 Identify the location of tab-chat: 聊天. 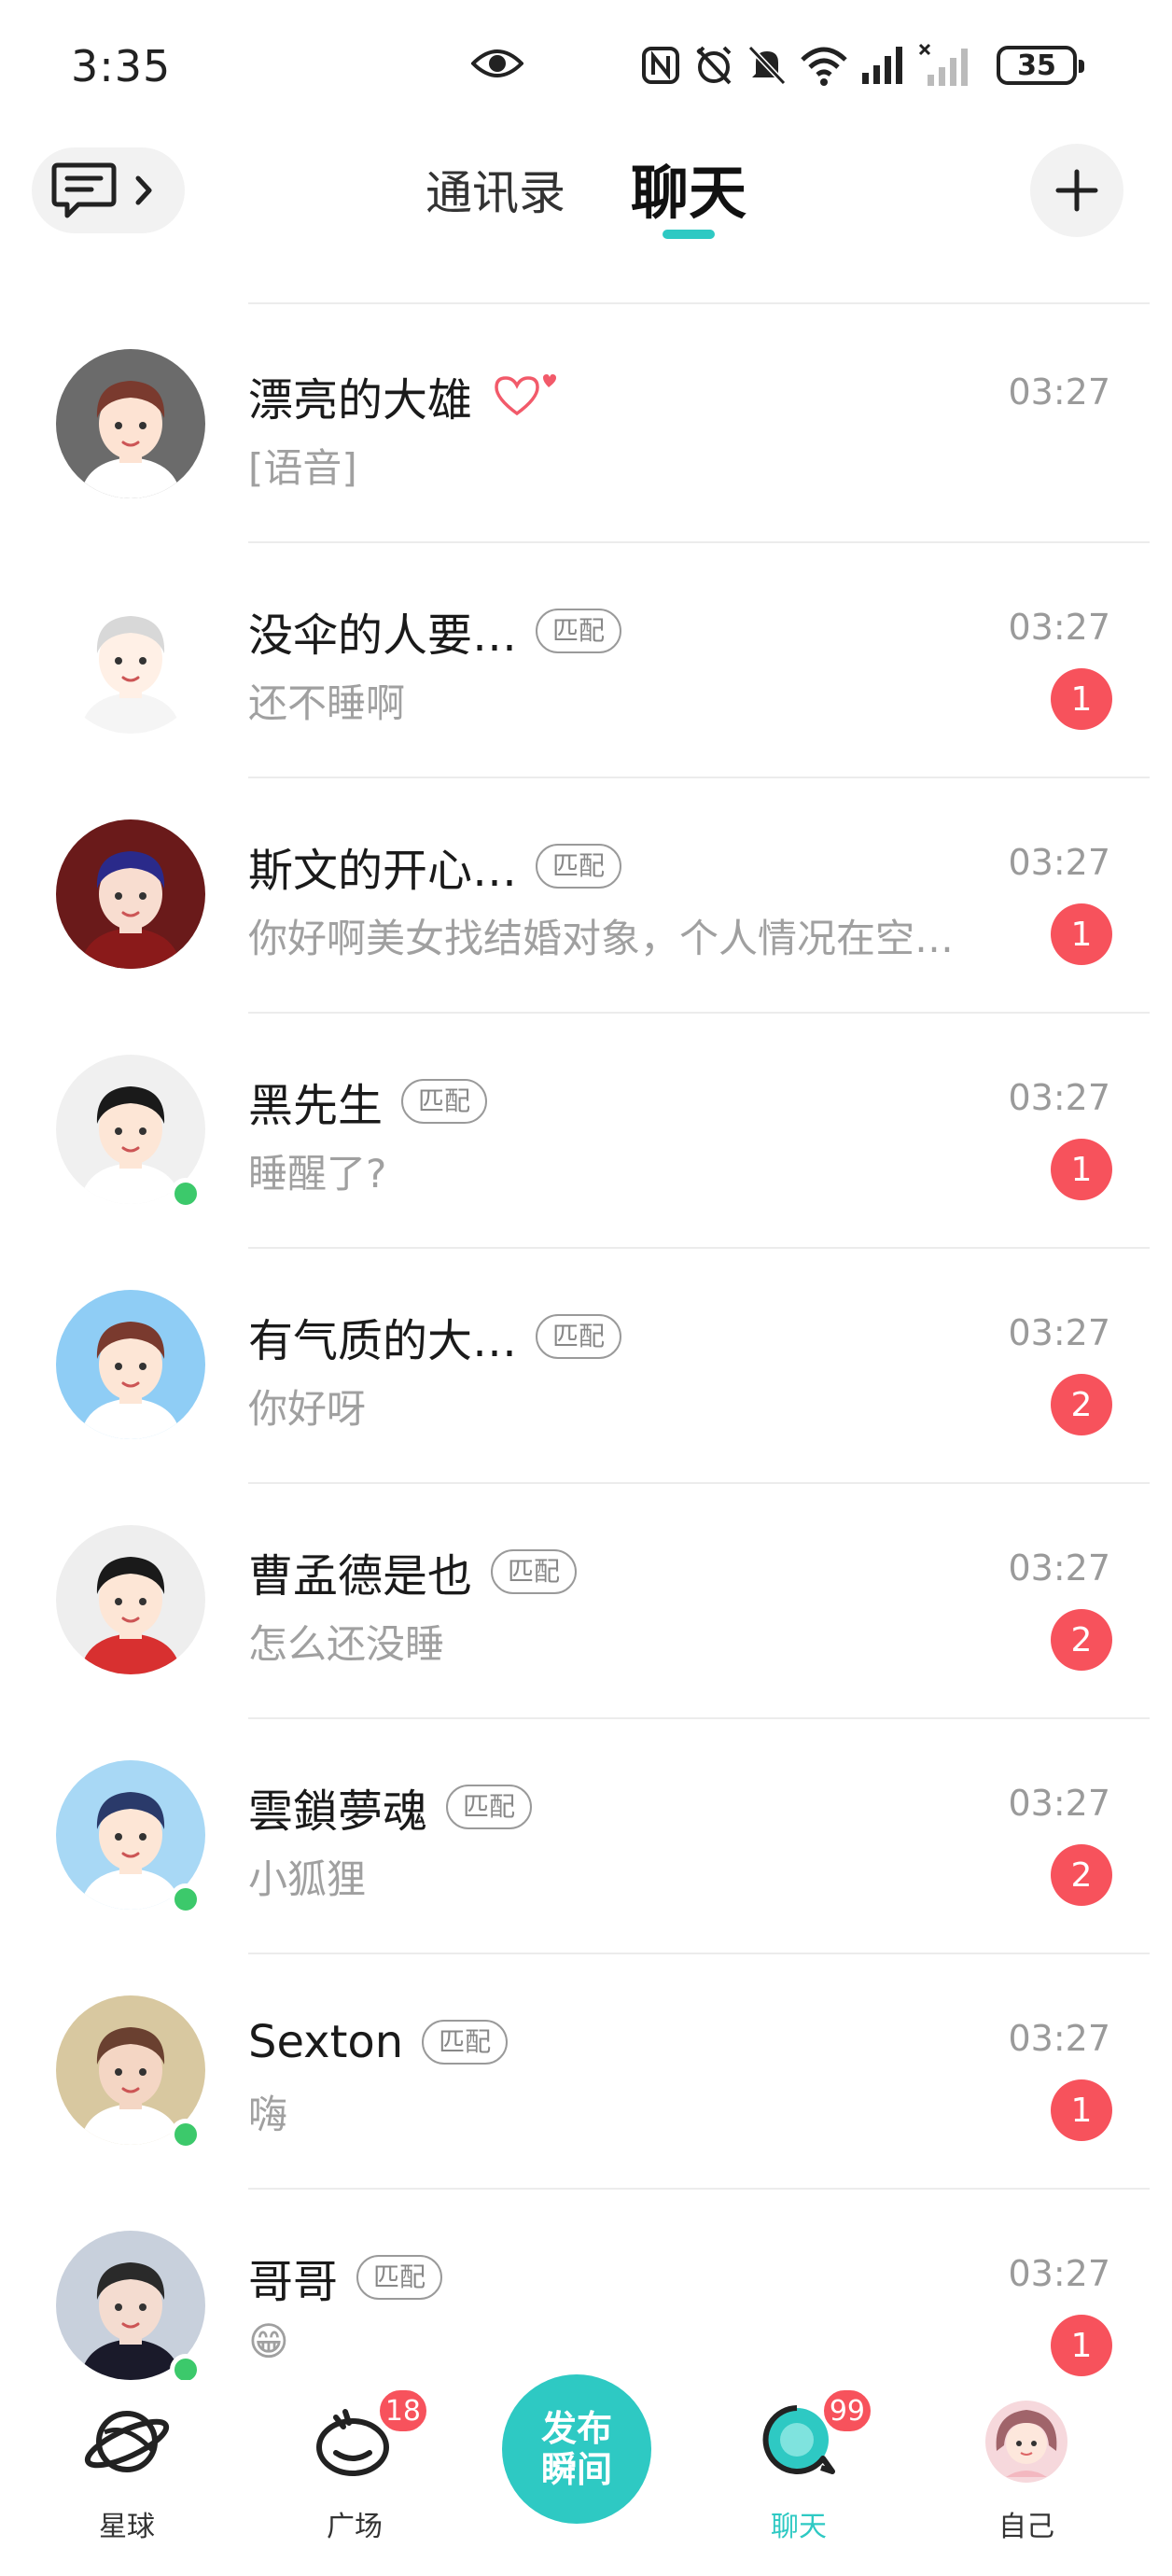
(688, 195).